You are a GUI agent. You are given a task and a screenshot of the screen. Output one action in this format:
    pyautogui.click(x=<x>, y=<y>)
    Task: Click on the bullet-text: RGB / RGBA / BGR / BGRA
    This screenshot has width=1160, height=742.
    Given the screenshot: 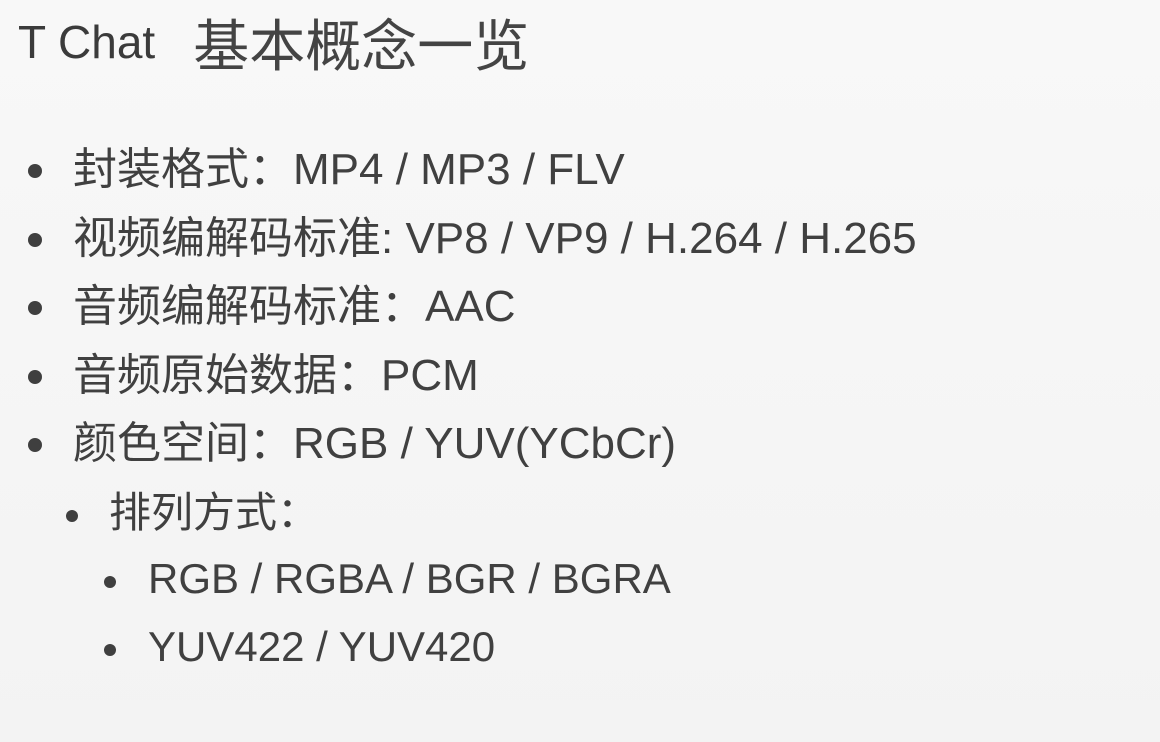 What is the action you would take?
    pyautogui.click(x=409, y=578)
    